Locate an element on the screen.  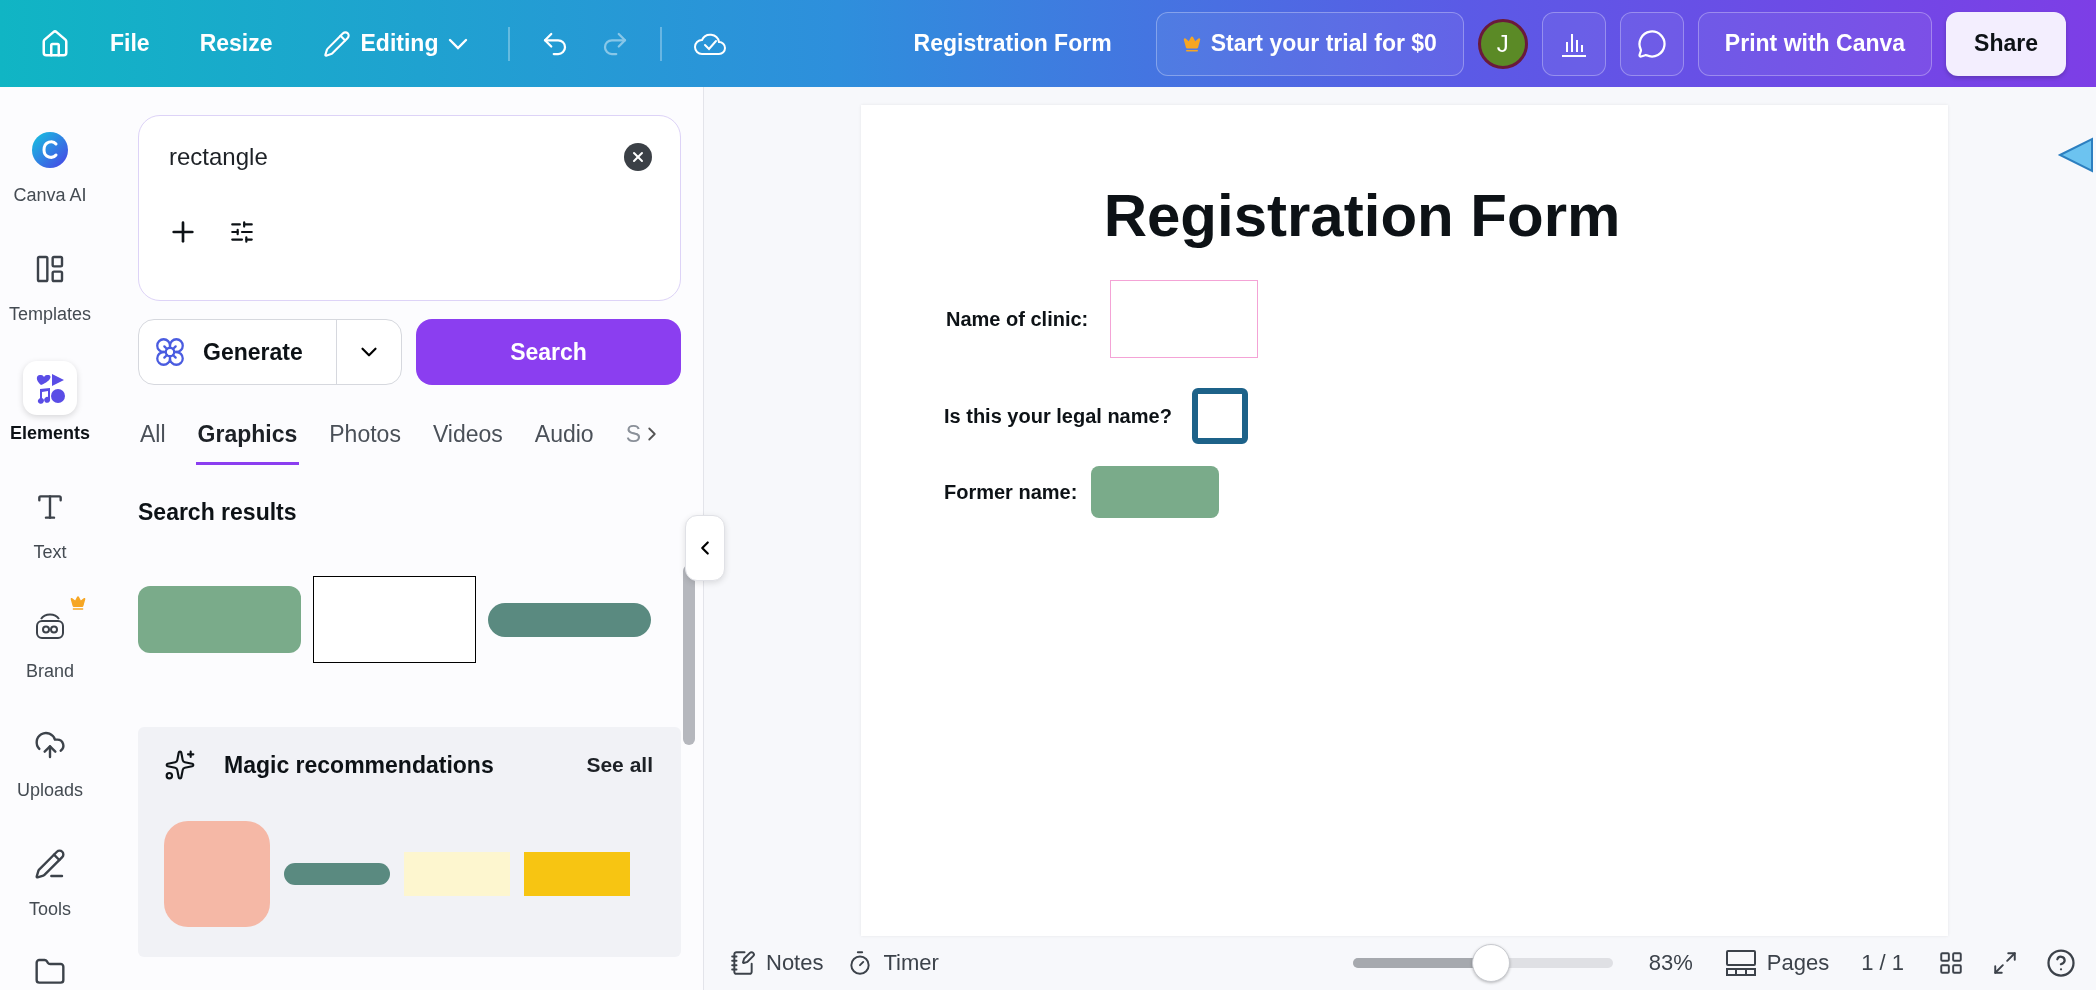
close-icon is located at coordinates (638, 157).